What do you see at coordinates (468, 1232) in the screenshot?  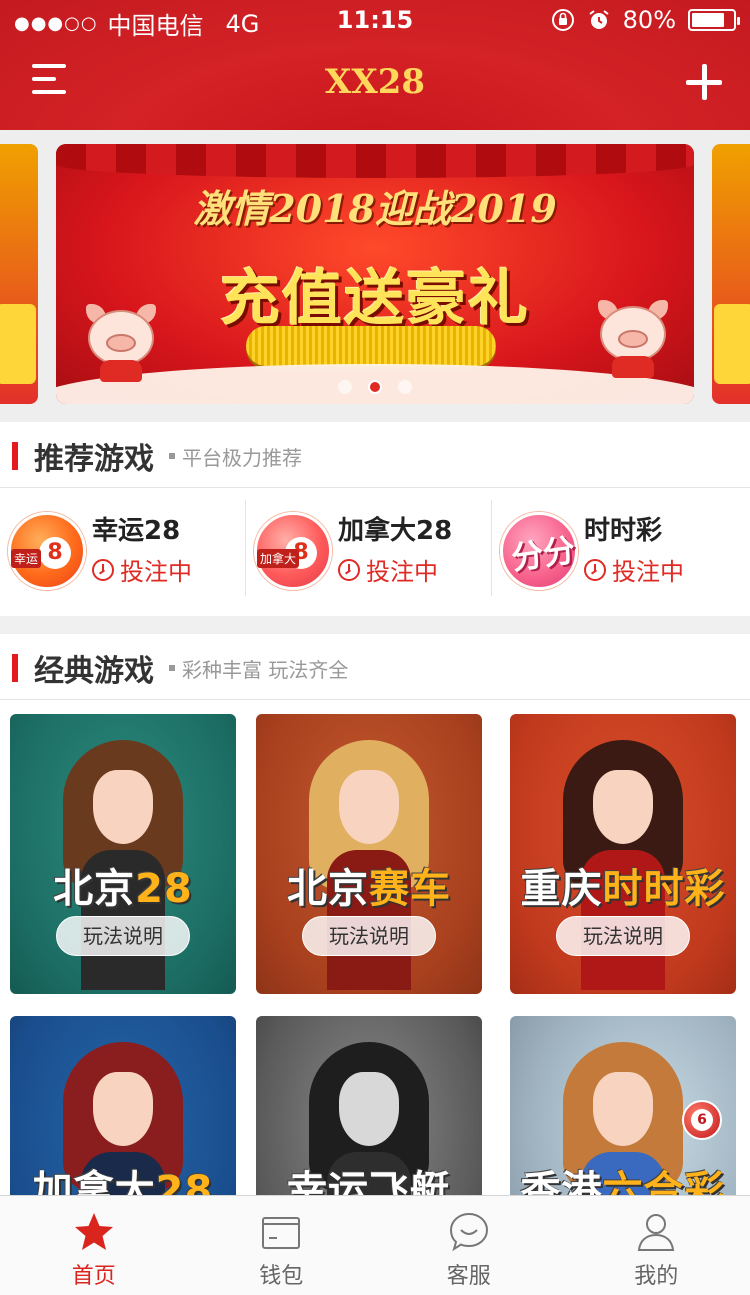 I see `chat-icon` at bounding box center [468, 1232].